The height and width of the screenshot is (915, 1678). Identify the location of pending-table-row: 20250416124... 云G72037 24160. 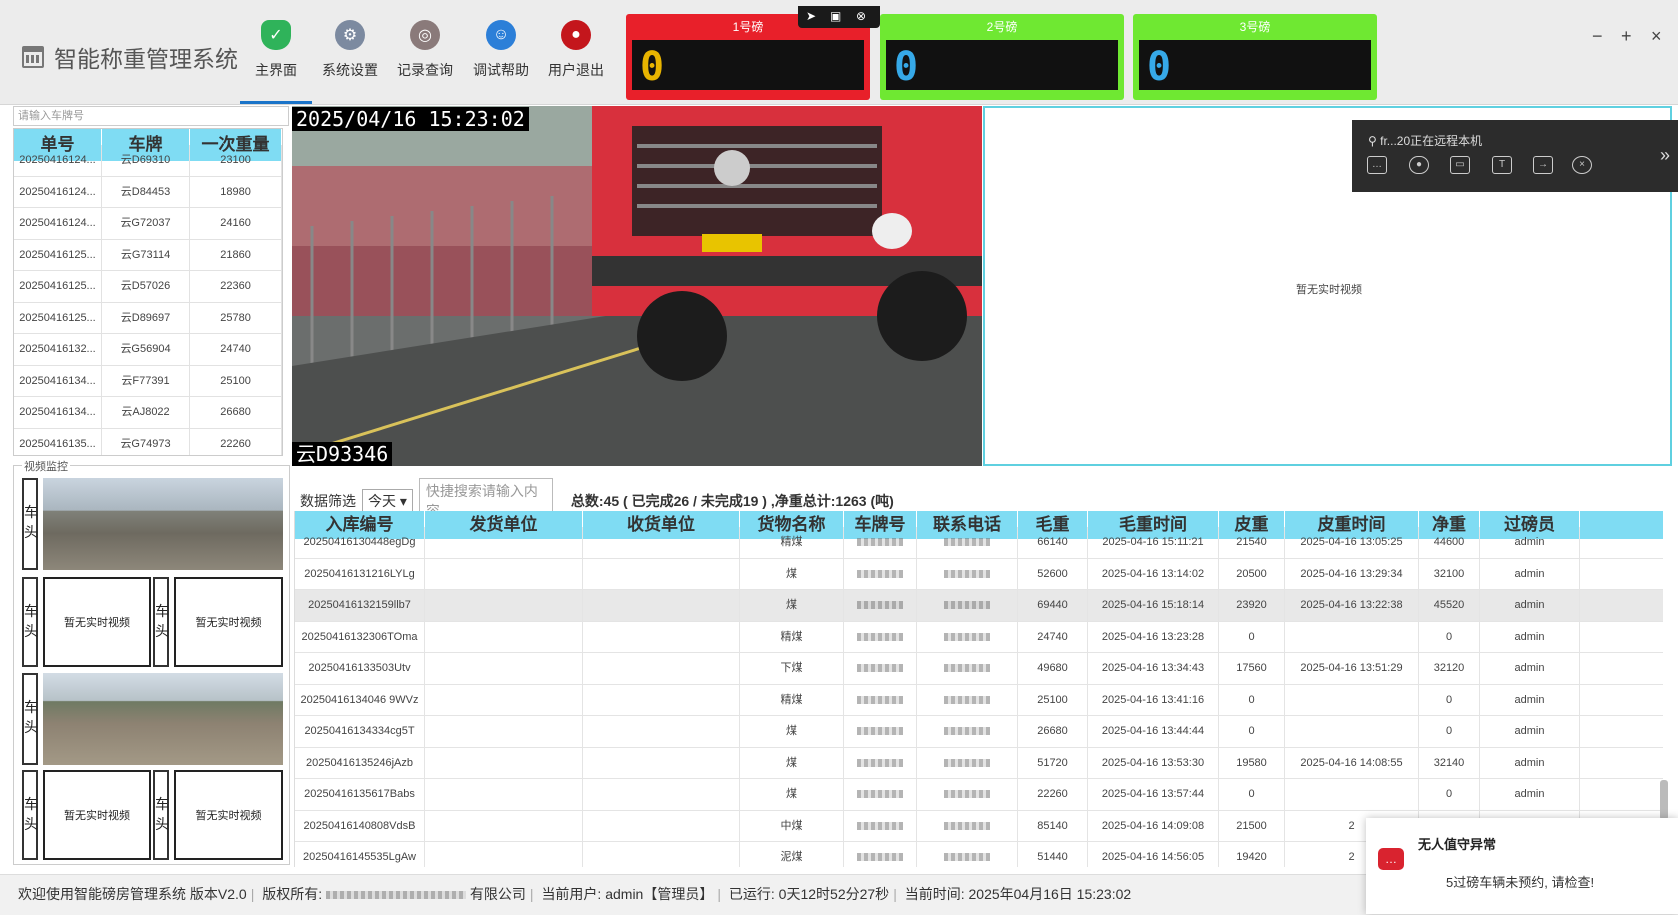
(148, 224).